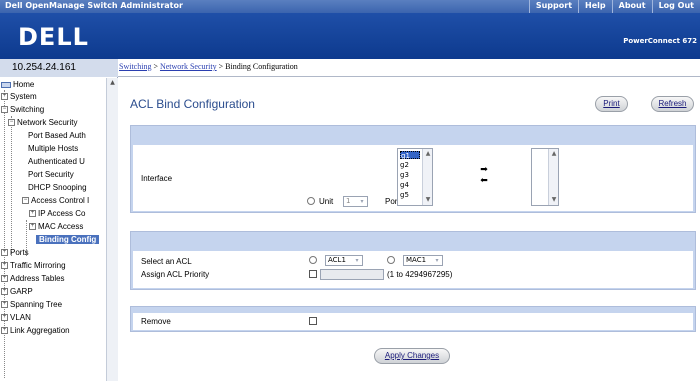  I want to click on tree-address-tables: + Address Tables, so click(33, 278).